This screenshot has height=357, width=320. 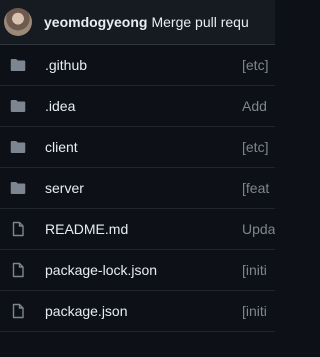 I want to click on file-name-link: package.json, so click(x=143, y=311).